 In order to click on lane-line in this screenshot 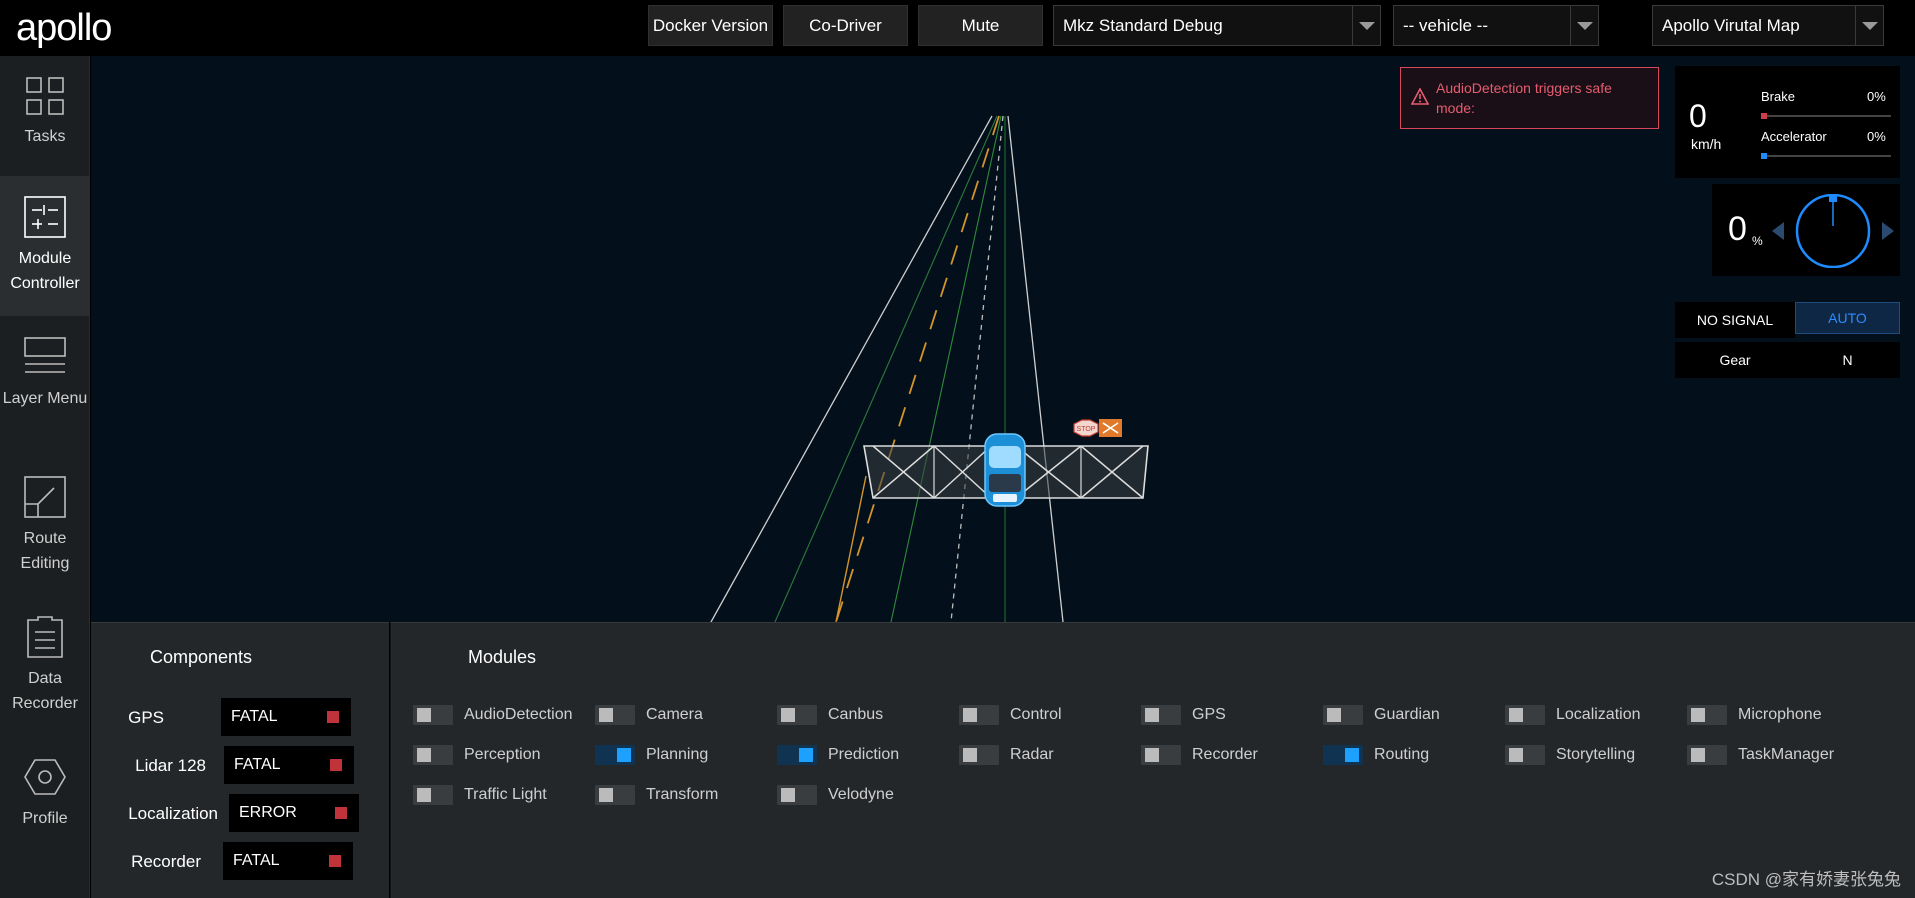, I will do `click(946, 368)`.